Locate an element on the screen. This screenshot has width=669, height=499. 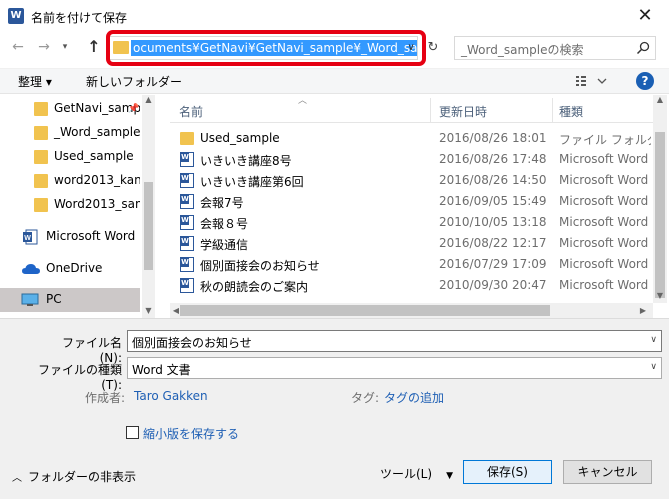
forward-arrow-icon: → is located at coordinates (44, 47).